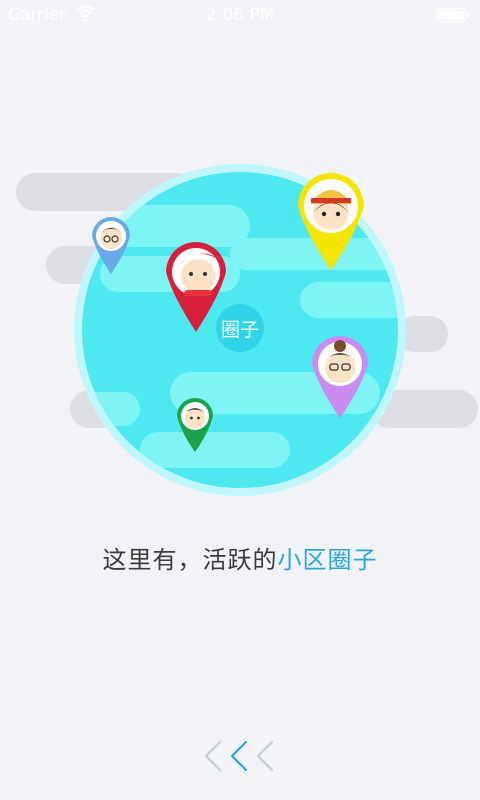 The image size is (480, 800). I want to click on avatar-old-man-icon, so click(195, 418).